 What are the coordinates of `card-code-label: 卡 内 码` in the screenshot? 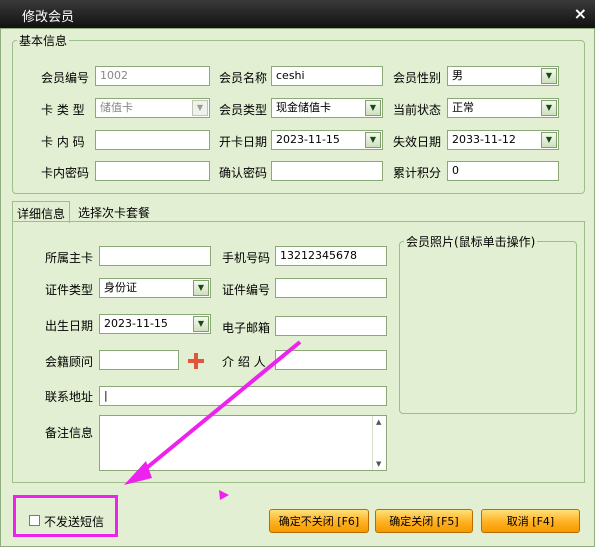 It's located at (63, 142).